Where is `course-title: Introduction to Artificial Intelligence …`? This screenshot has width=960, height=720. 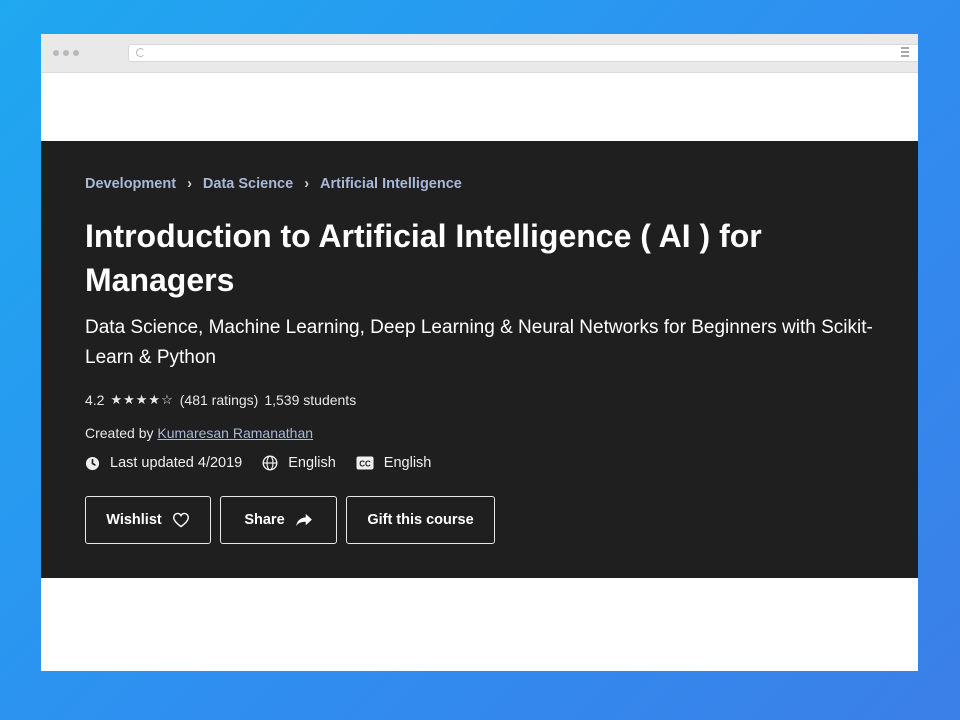
course-title: Introduction to Artificial Intelligence … is located at coordinates (423, 258).